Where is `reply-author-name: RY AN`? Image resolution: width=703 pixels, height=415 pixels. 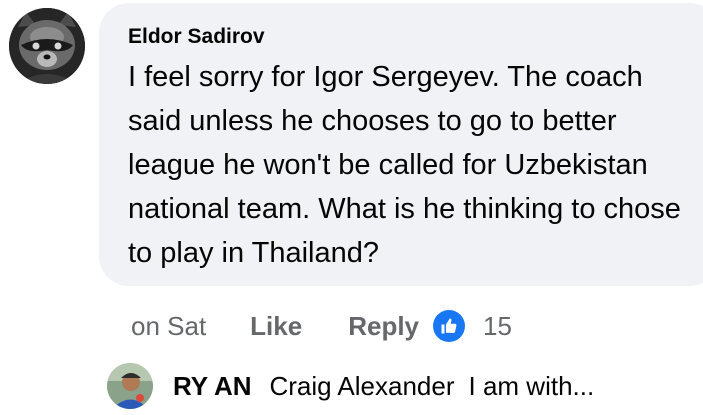 reply-author-name: RY AN is located at coordinates (212, 386).